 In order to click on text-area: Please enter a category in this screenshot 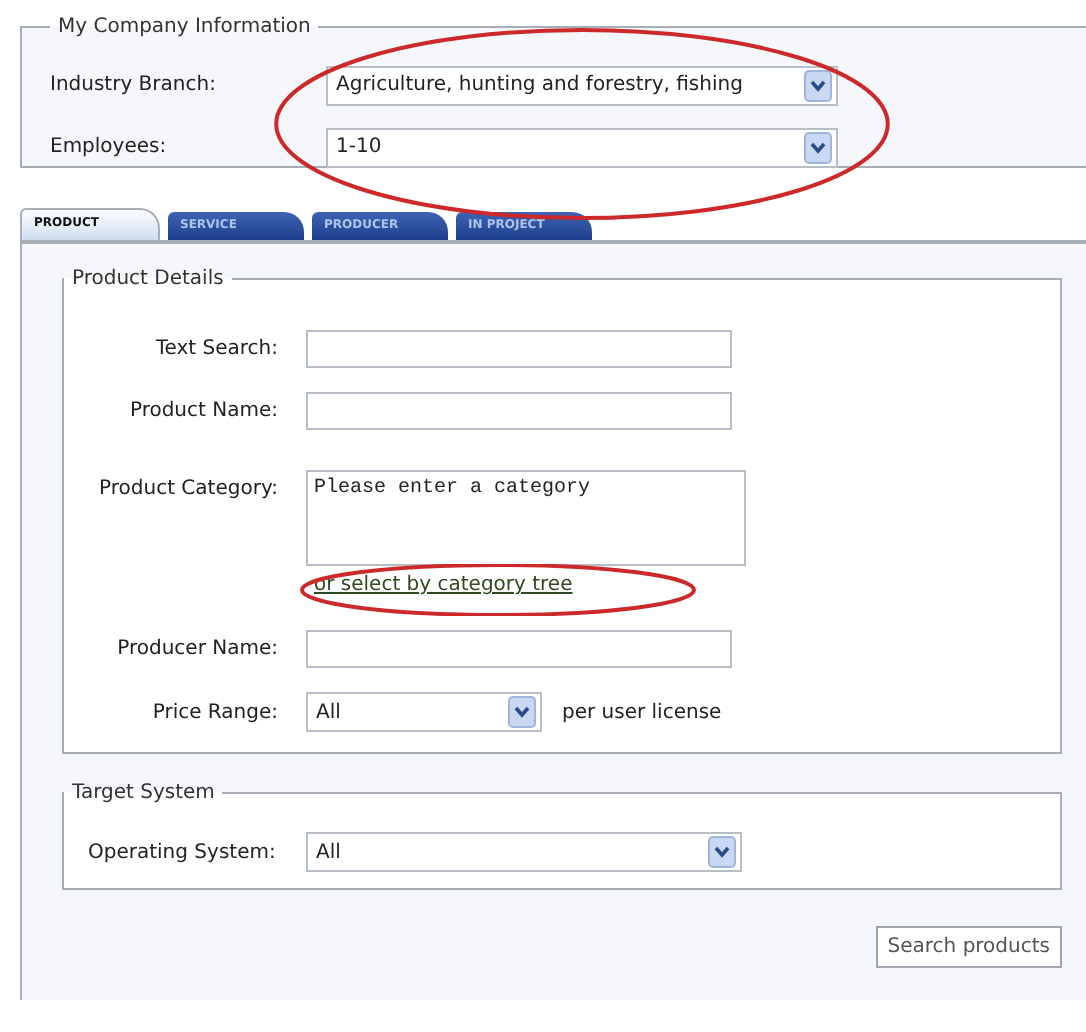, I will do `click(526, 518)`.